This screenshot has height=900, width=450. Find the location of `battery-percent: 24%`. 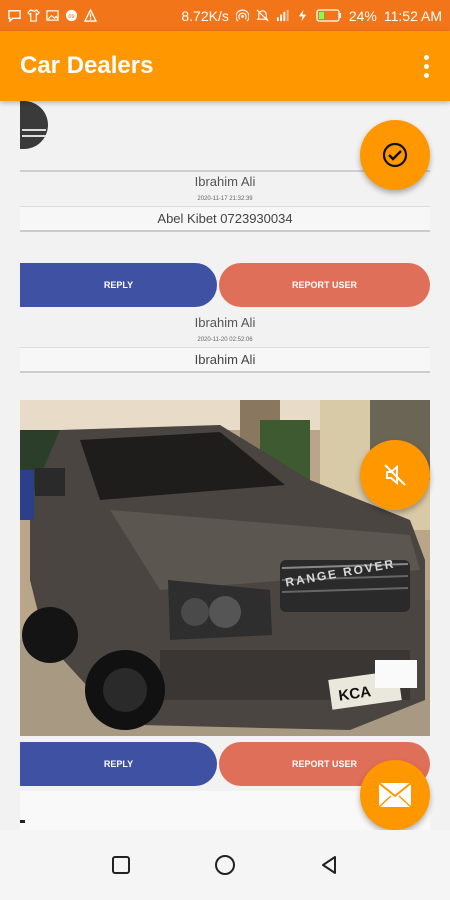

battery-percent: 24% is located at coordinates (362, 15).